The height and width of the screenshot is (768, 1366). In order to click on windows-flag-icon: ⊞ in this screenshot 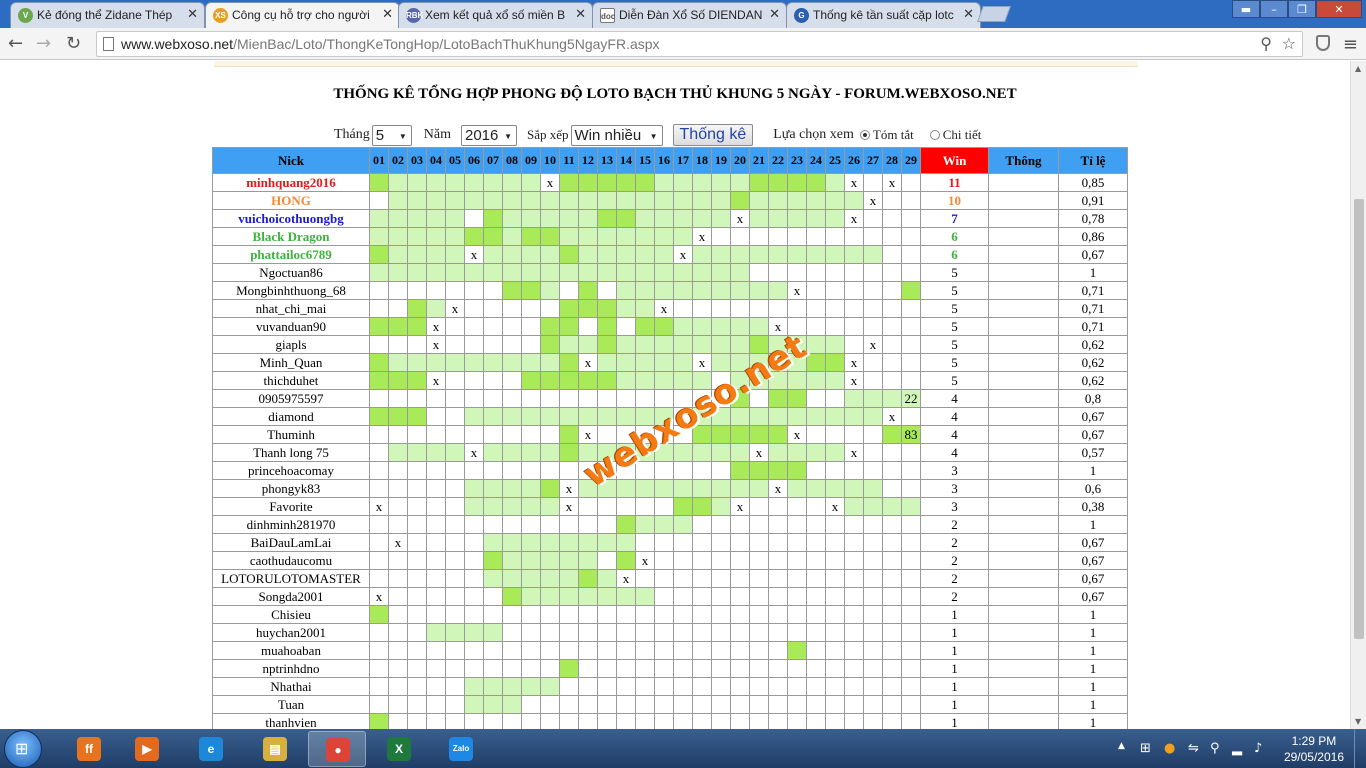, I will do `click(1145, 748)`.